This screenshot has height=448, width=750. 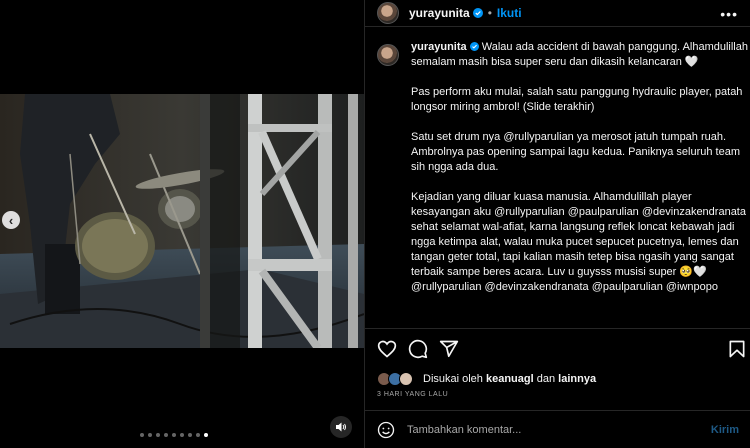 I want to click on action-bar, so click(x=563, y=350).